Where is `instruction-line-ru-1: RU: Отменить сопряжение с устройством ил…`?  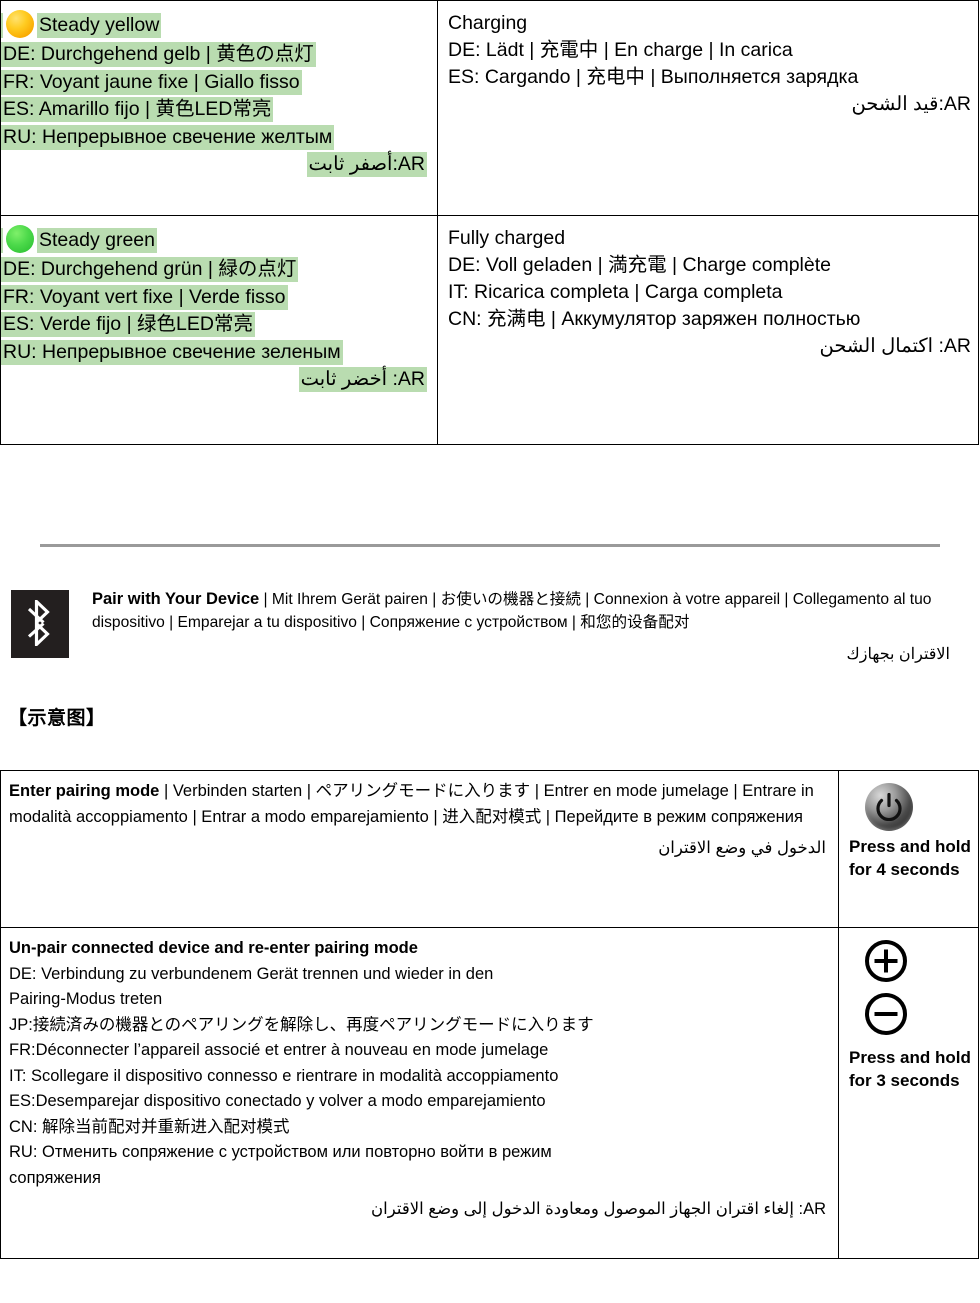 instruction-line-ru-1: RU: Отменить сопряжение с устройством ил… is located at coordinates (280, 1152).